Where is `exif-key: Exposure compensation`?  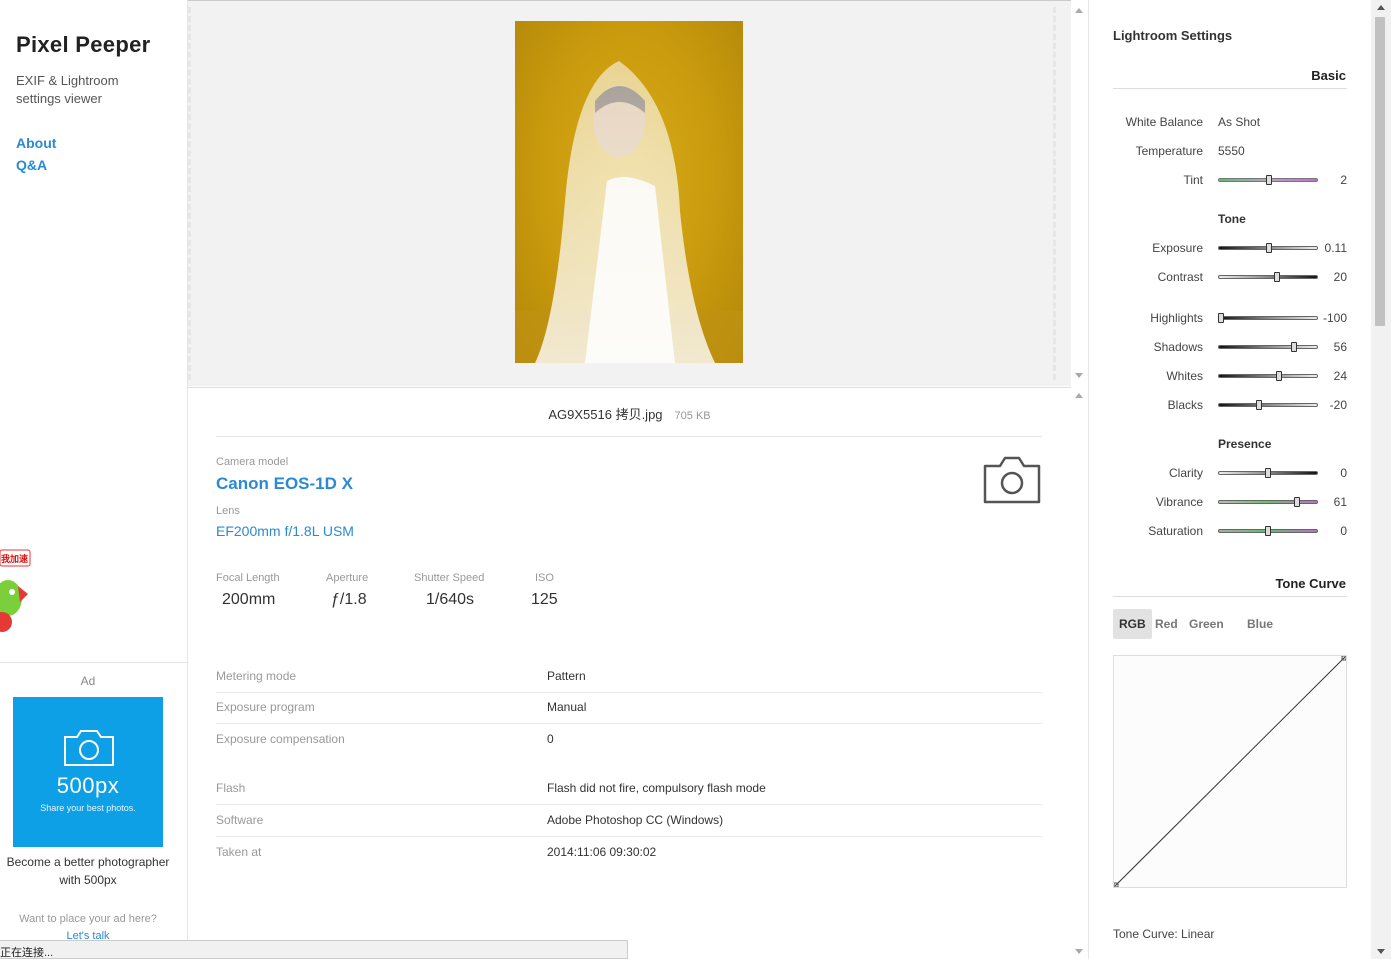
exif-key: Exposure compensation is located at coordinates (280, 739).